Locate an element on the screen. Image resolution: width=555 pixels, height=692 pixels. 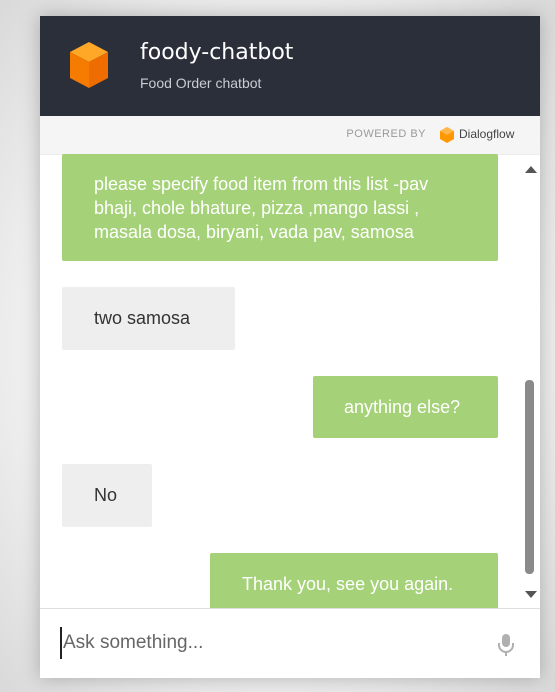
chatbot-subtitle: Food Order chatbot is located at coordinates (201, 83).